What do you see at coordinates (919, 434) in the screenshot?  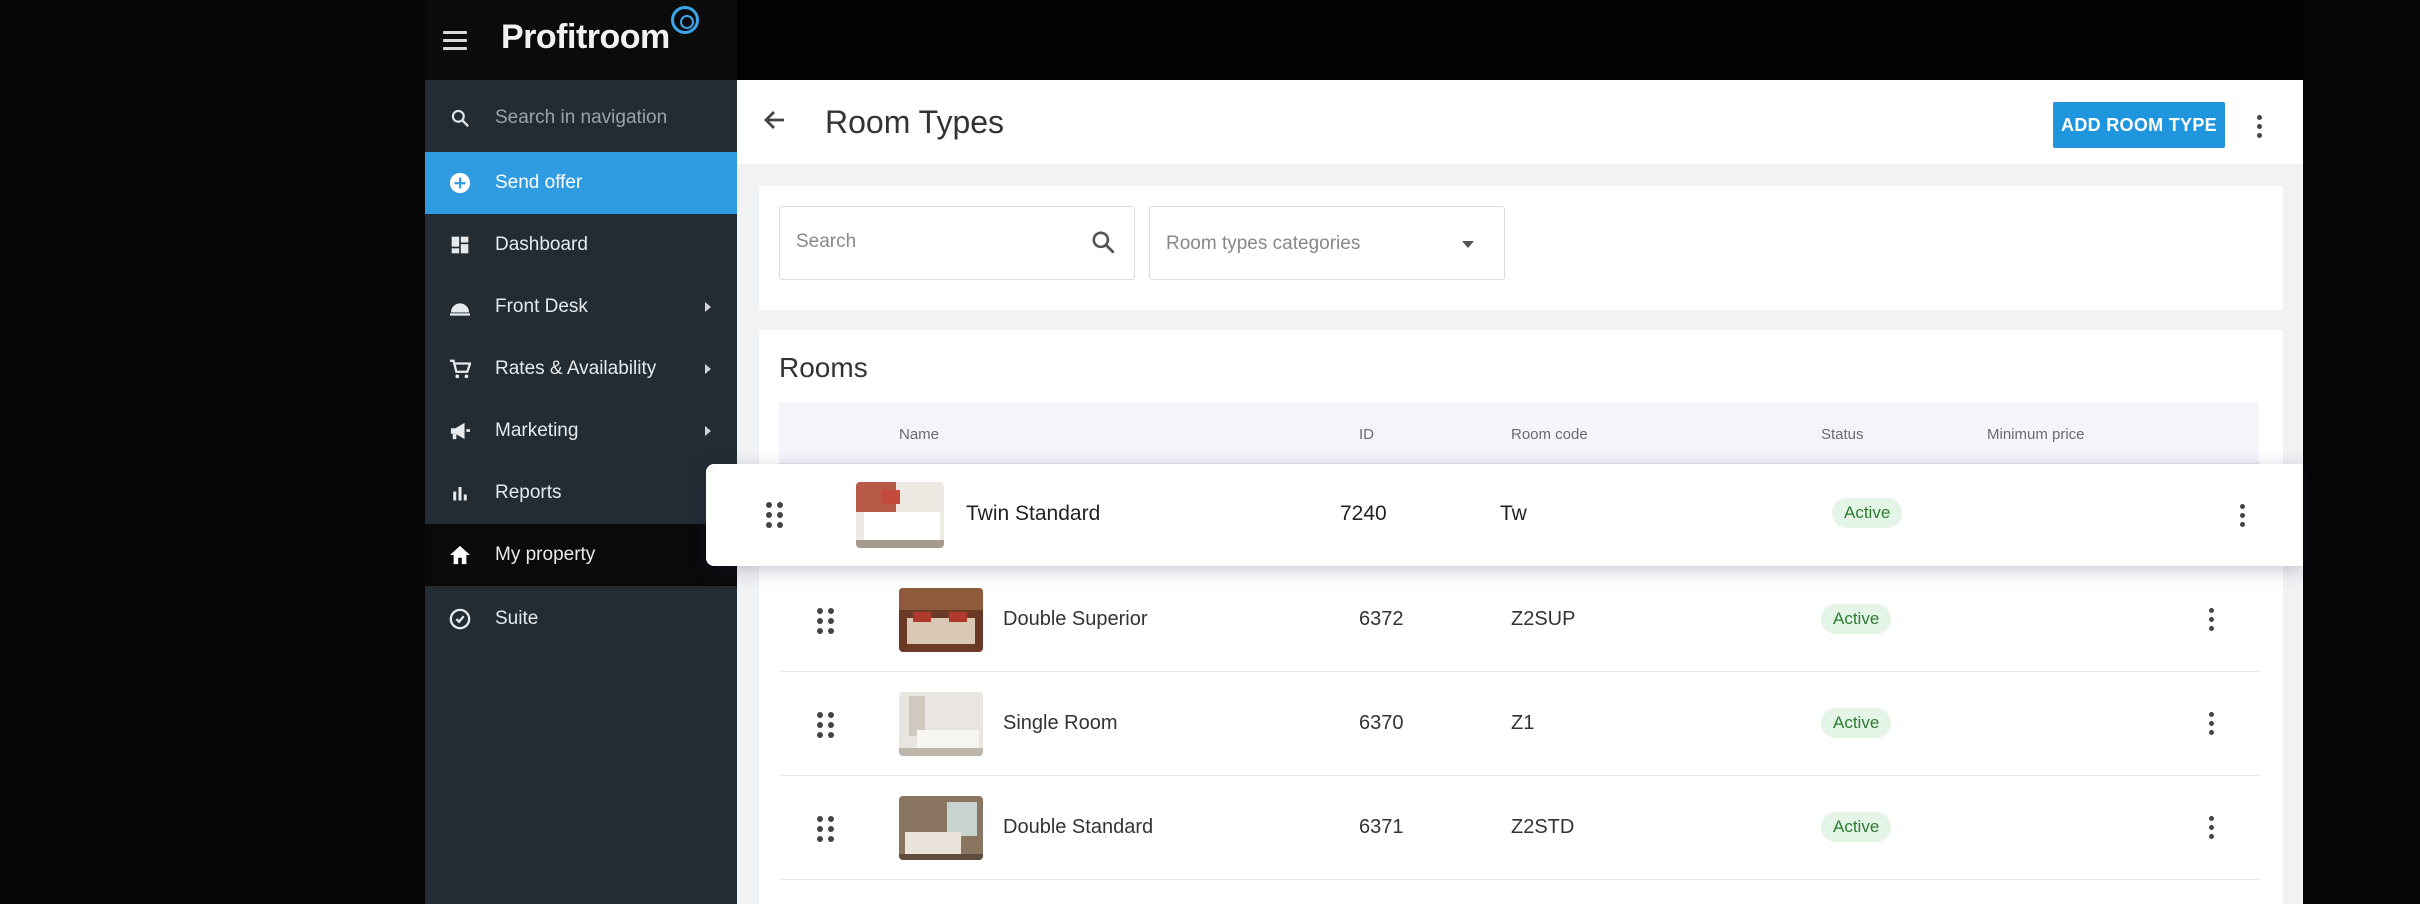 I see `column-header-name: Name` at bounding box center [919, 434].